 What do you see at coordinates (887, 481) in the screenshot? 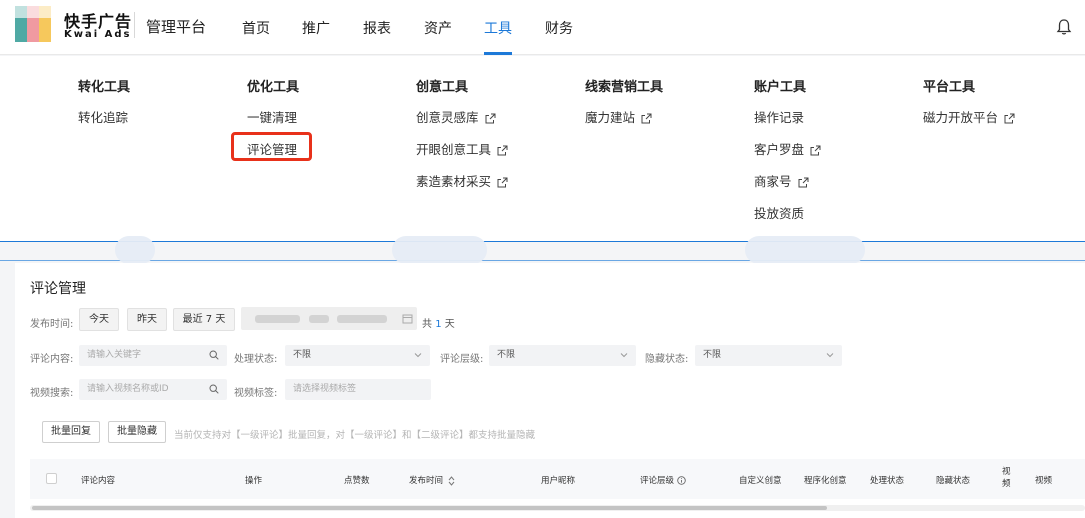
I see `column-header-handle-status: 处理状态` at bounding box center [887, 481].